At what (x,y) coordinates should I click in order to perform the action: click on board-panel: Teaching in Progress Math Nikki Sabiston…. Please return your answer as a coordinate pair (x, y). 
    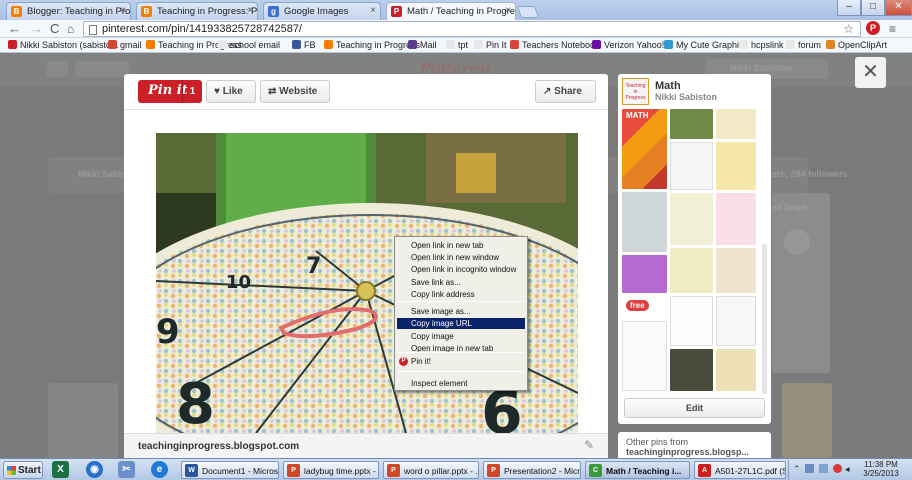
    Looking at the image, I should click on (694, 249).